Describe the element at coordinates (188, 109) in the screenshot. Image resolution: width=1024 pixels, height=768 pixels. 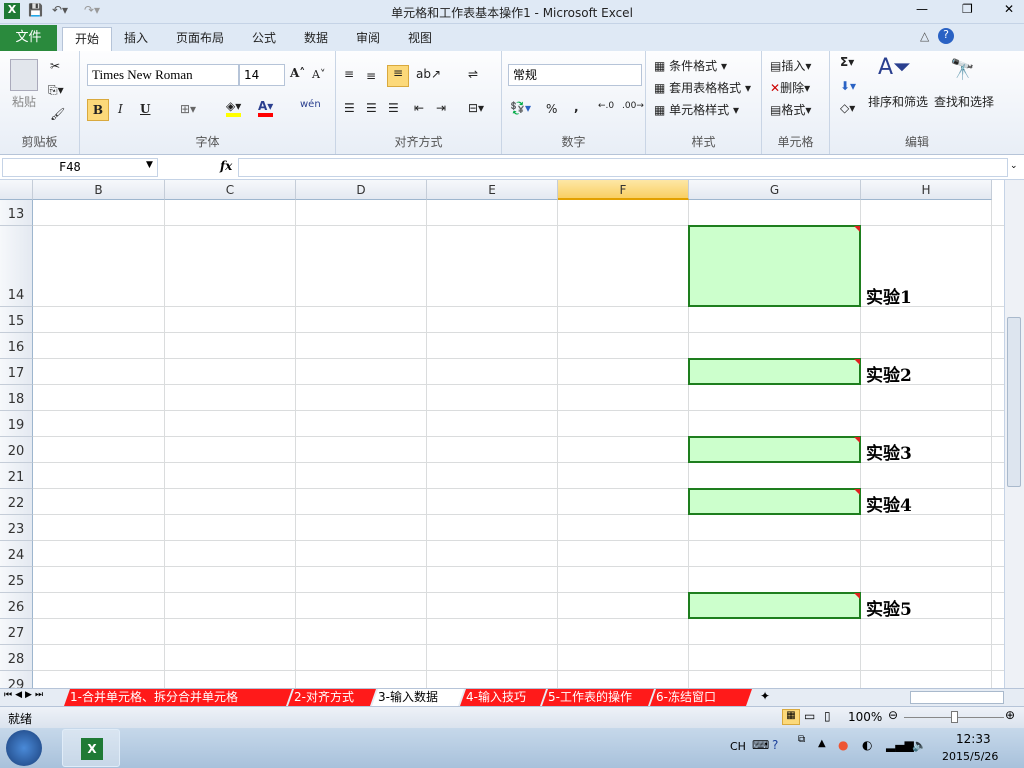
I see `borders-icon: ⊞▾` at that location.